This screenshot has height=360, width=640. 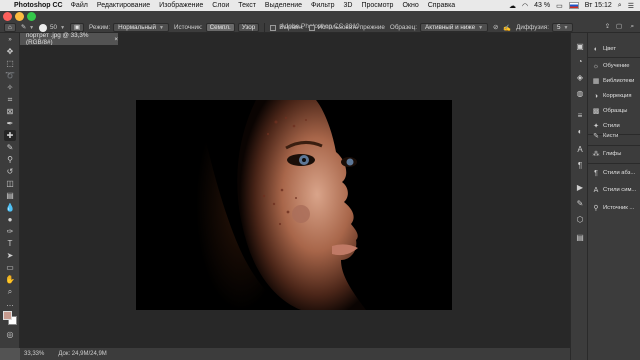 What do you see at coordinates (10, 123) in the screenshot?
I see `eyedropper-tool-icon: ✒` at bounding box center [10, 123].